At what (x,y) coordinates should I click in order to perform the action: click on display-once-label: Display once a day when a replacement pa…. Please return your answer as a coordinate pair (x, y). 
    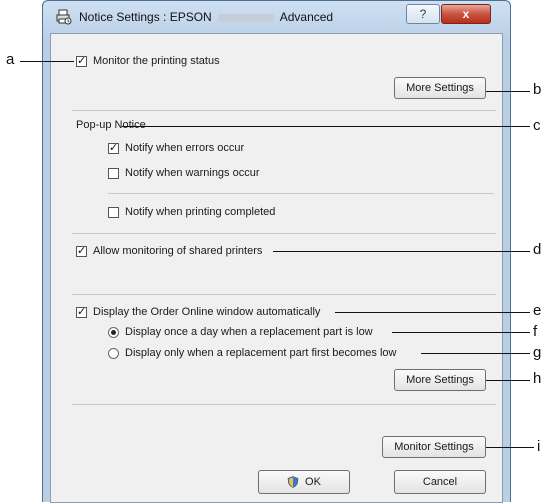
    Looking at the image, I should click on (249, 332).